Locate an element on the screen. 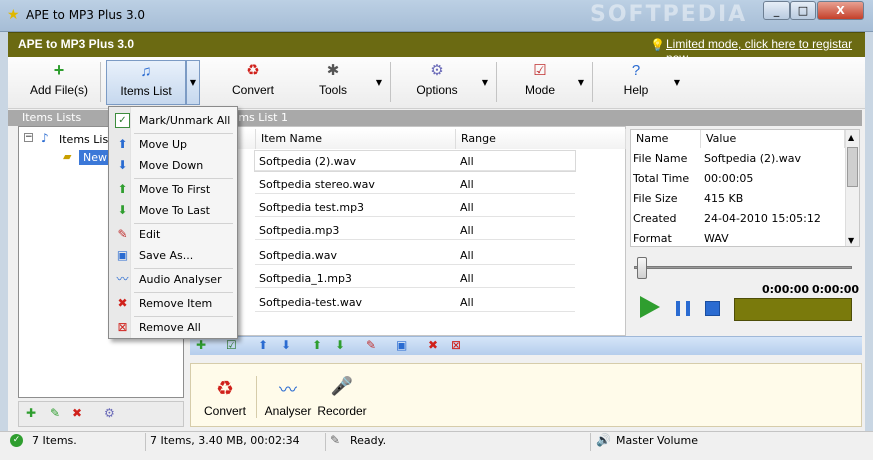 Image resolution: width=873 pixels, height=460 pixels. seek-track is located at coordinates (743, 267).